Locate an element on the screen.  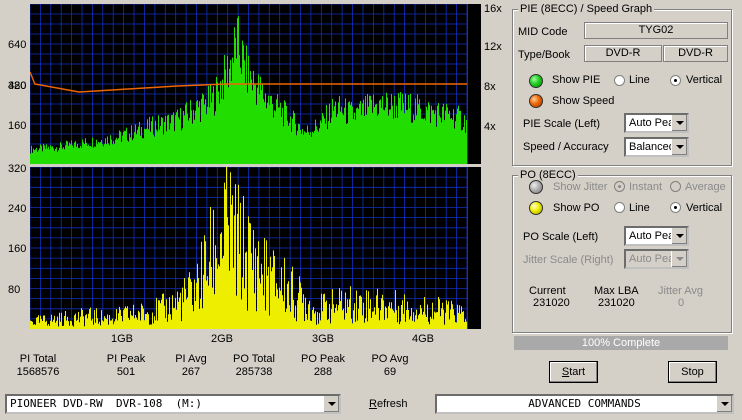
pi-total-label: PI Total is located at coordinates (38, 359).